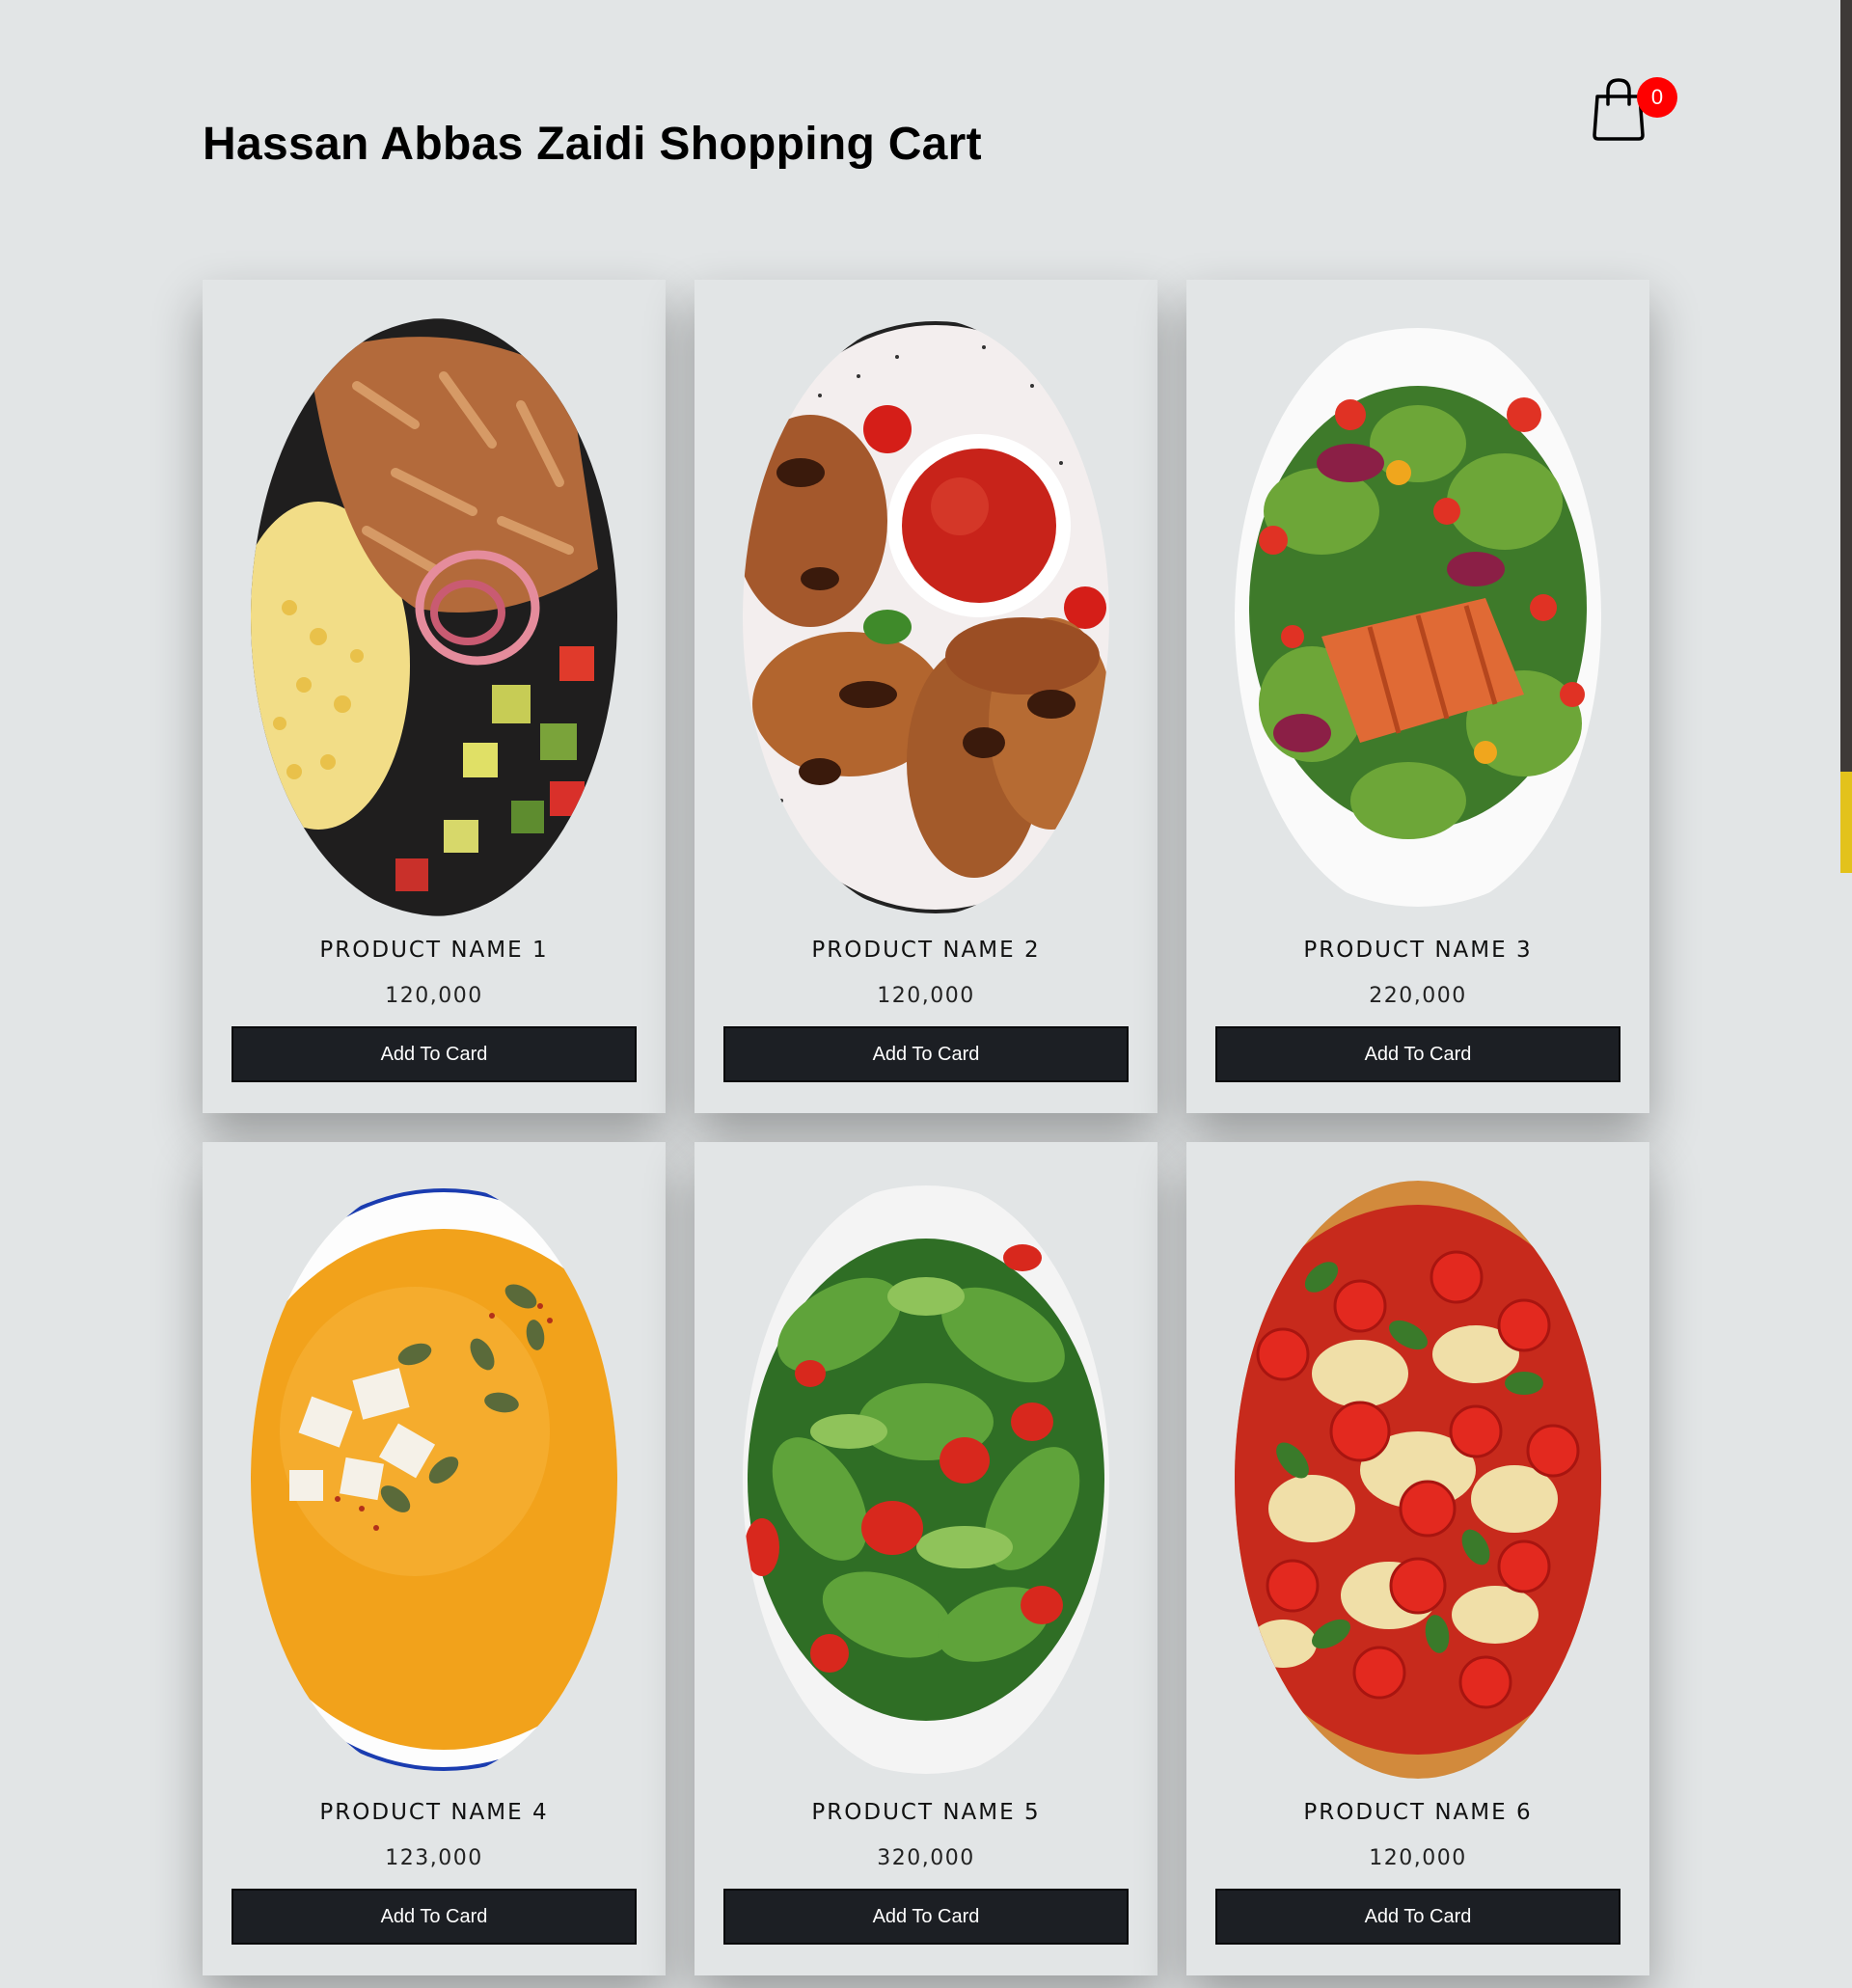 The height and width of the screenshot is (1988, 1852). I want to click on shopping-bag-icon, so click(1619, 109).